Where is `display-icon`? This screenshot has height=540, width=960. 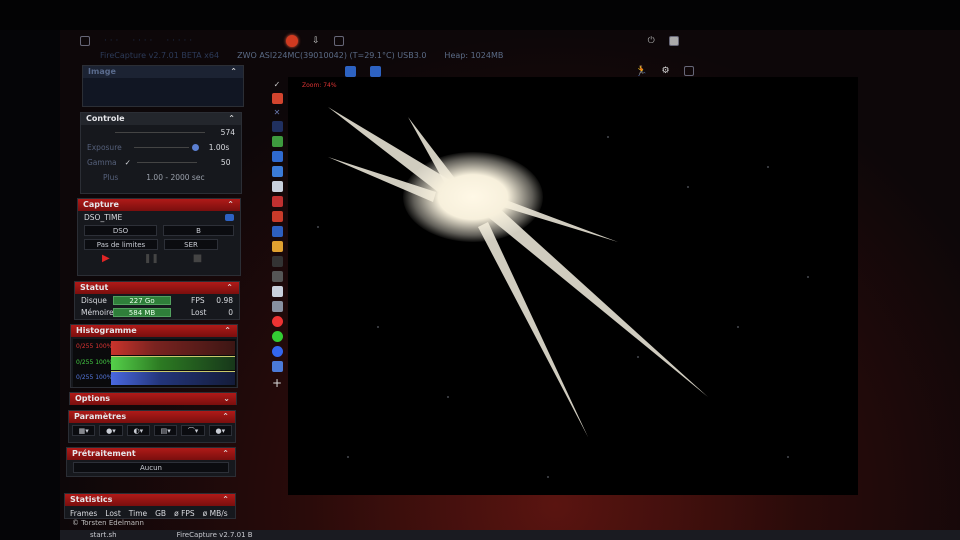
display-icon is located at coordinates (338, 41).